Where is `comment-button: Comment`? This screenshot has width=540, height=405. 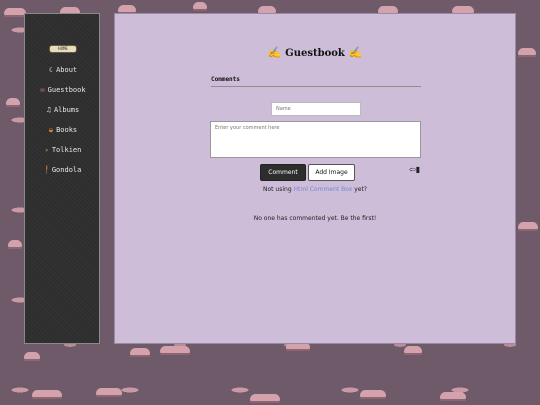 comment-button: Comment is located at coordinates (283, 172).